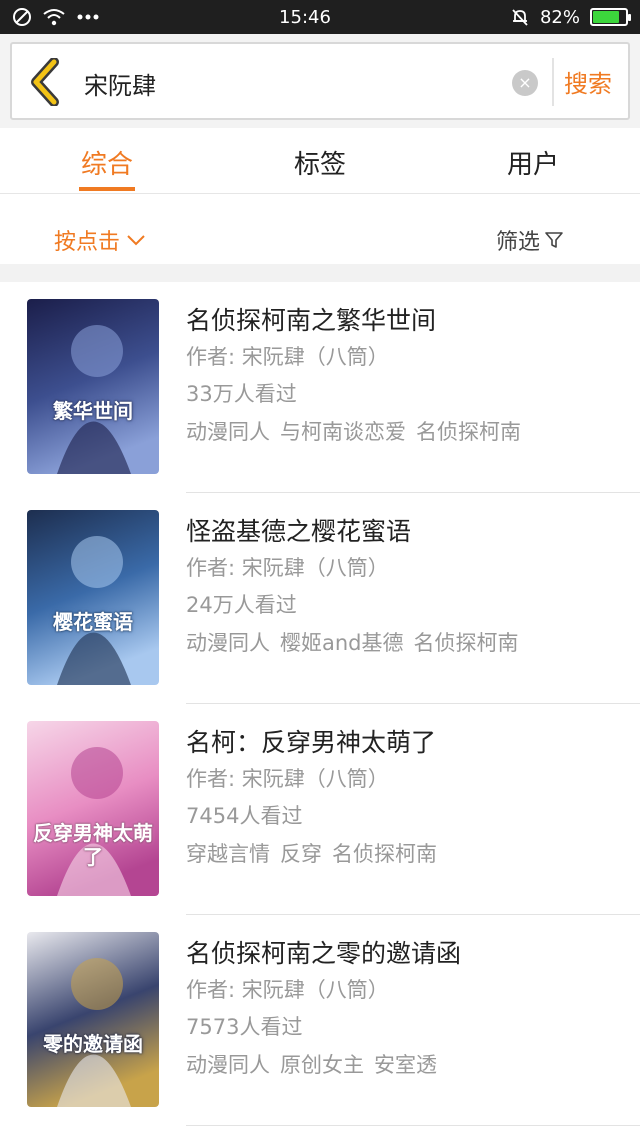  I want to click on tab-tags: 标签, so click(320, 162).